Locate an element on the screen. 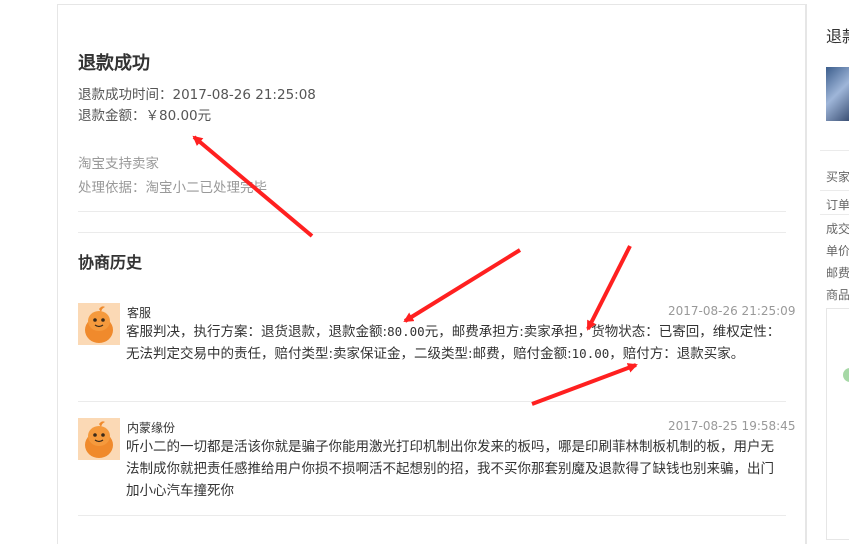 This screenshot has width=849, height=544. refund-amount-inline: 80.00 is located at coordinates (406, 331).